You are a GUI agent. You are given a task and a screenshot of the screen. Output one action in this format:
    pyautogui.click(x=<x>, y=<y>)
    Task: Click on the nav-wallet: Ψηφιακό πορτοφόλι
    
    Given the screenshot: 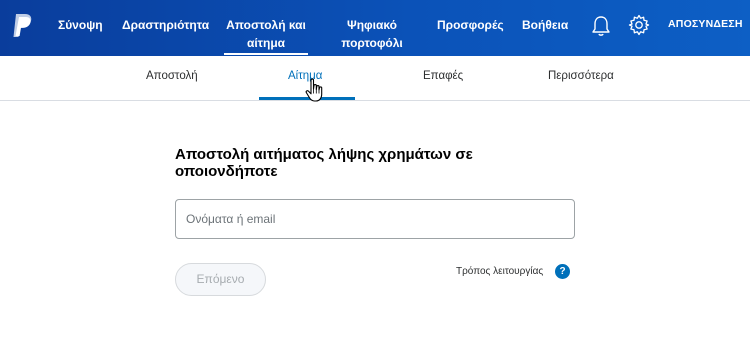 What is the action you would take?
    pyautogui.click(x=372, y=34)
    